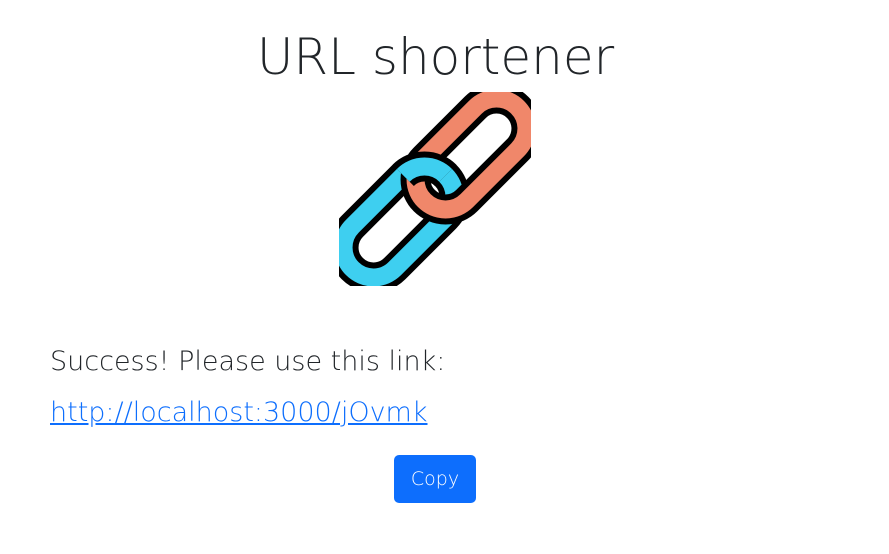 The width and height of the screenshot is (889, 554). What do you see at coordinates (435, 57) in the screenshot?
I see `page-title: URL shortener` at bounding box center [435, 57].